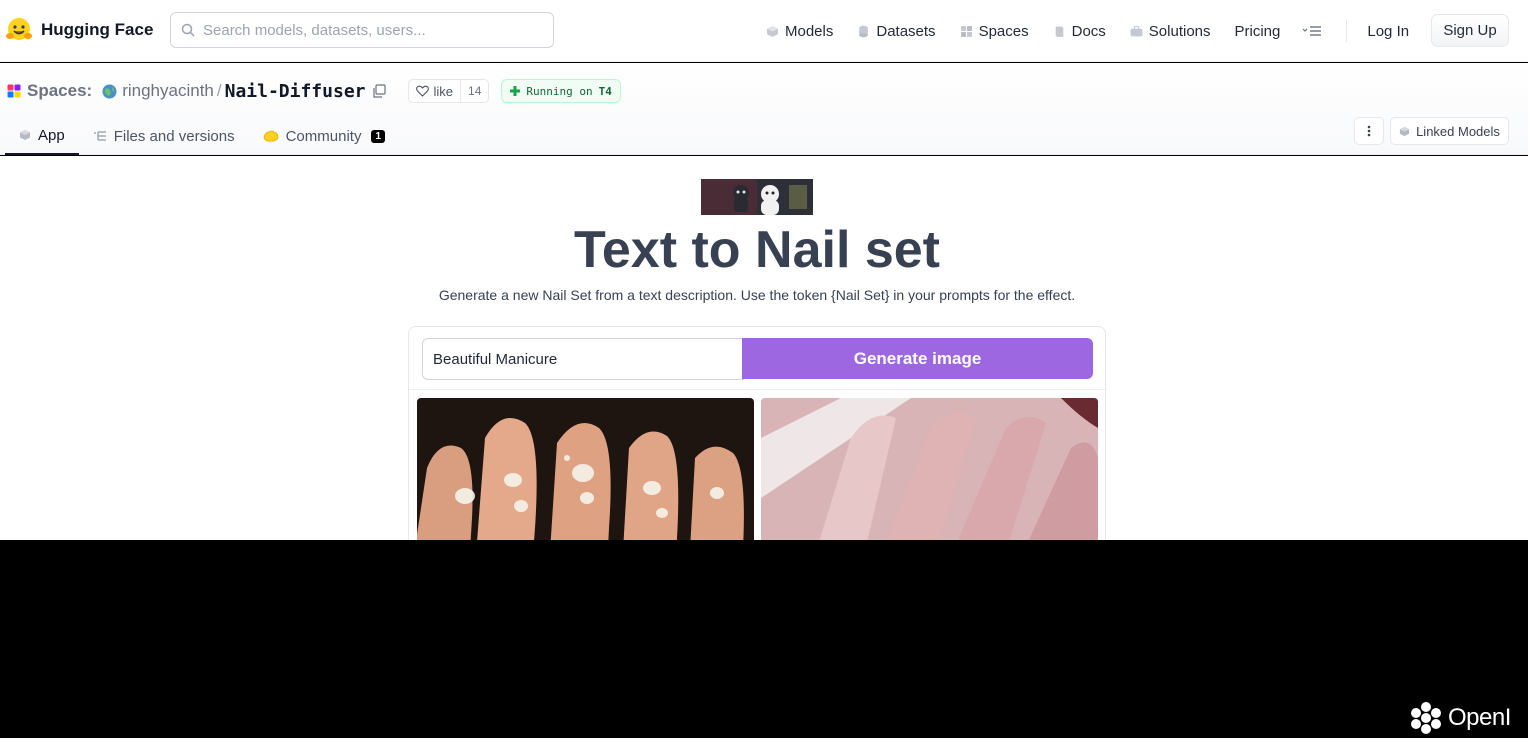 The height and width of the screenshot is (738, 1528). Describe the element at coordinates (14, 91) in the screenshot. I see `spaces-icon` at that location.